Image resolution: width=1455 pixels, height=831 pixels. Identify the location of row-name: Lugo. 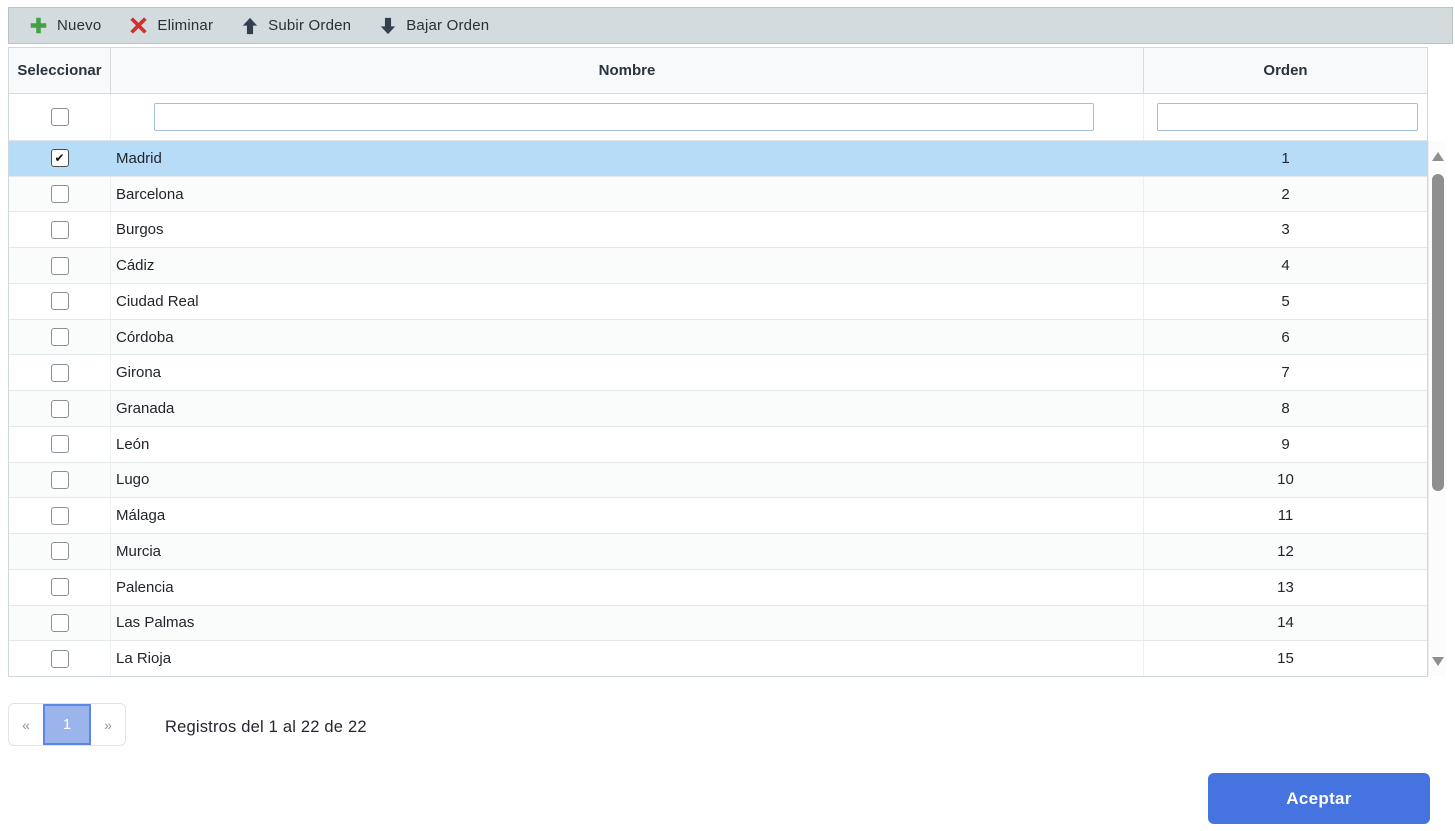
(627, 480).